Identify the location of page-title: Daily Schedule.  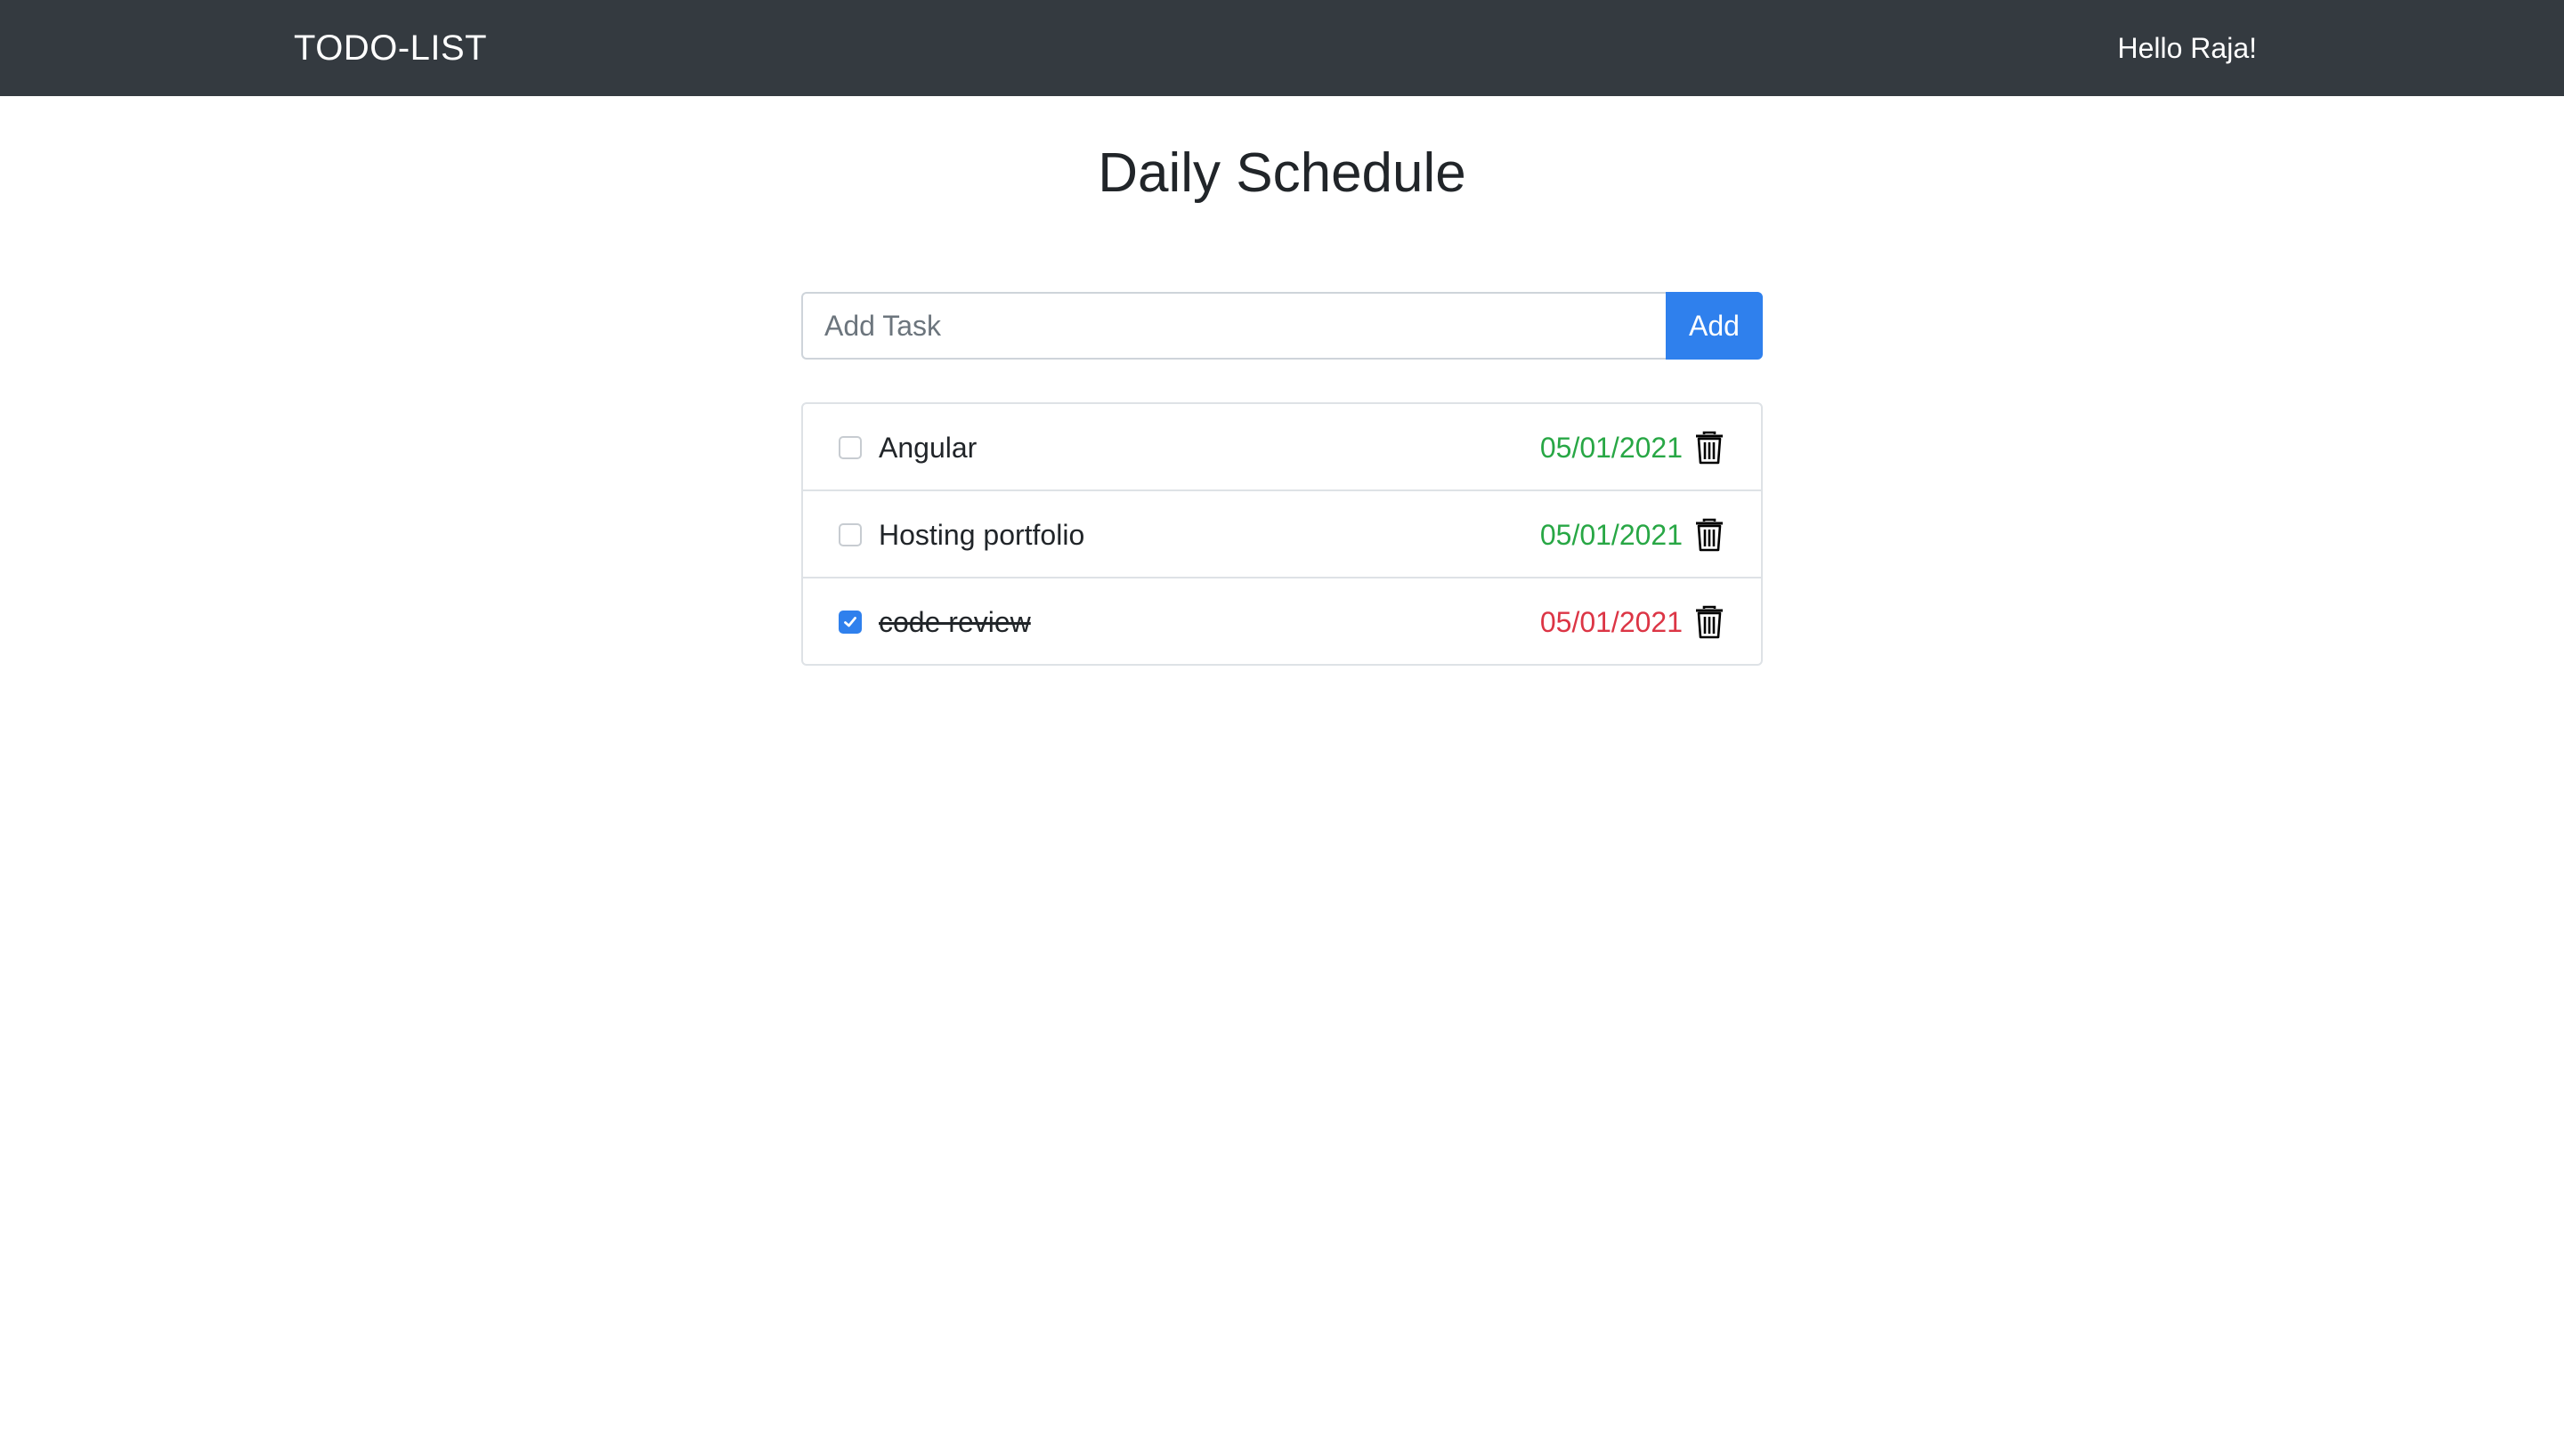
(1282, 173).